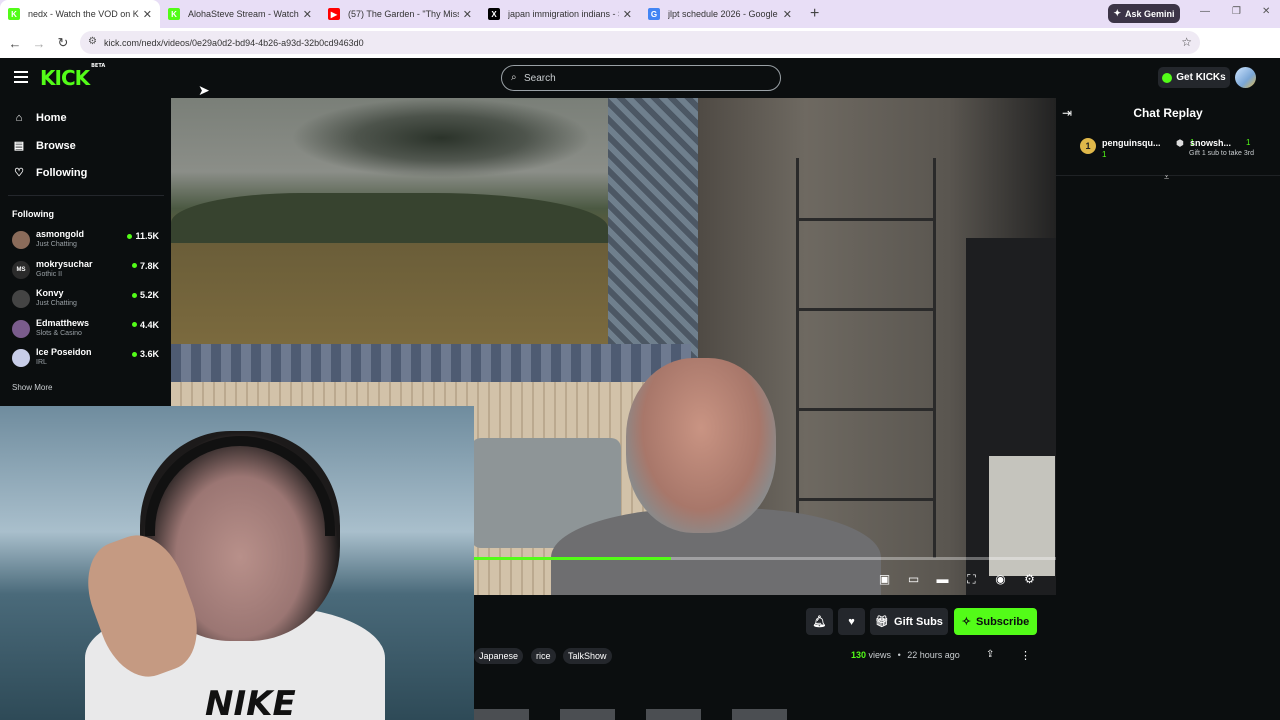 Image resolution: width=1280 pixels, height=720 pixels. Describe the element at coordinates (1137, 149) in the screenshot. I see `top-gifter-card: 1 penguinsqu... 1 1` at that location.